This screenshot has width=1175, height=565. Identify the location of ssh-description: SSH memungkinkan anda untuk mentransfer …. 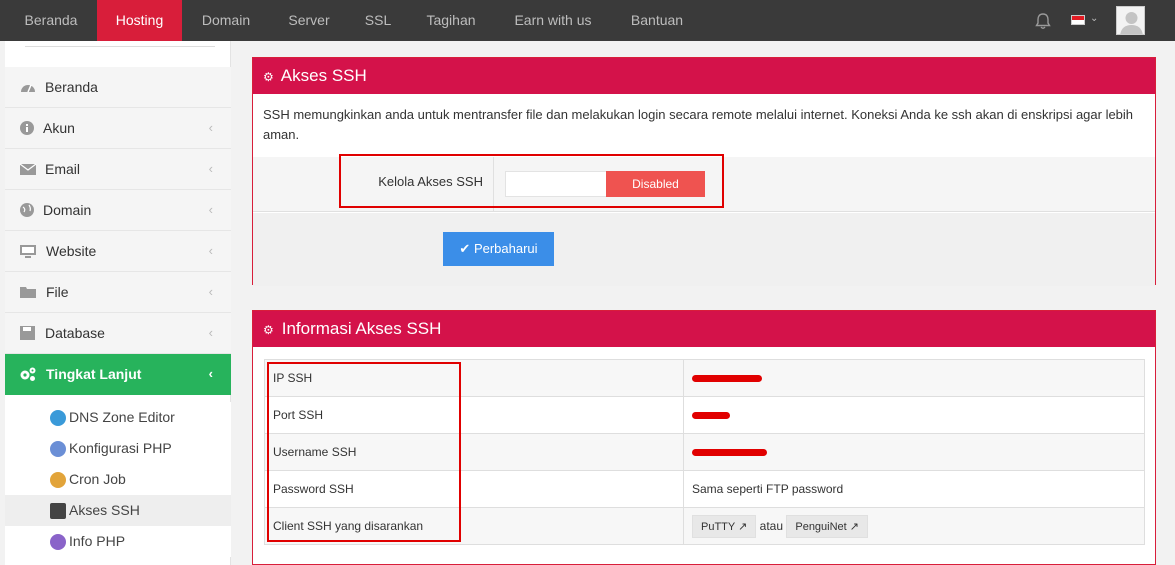
(698, 124).